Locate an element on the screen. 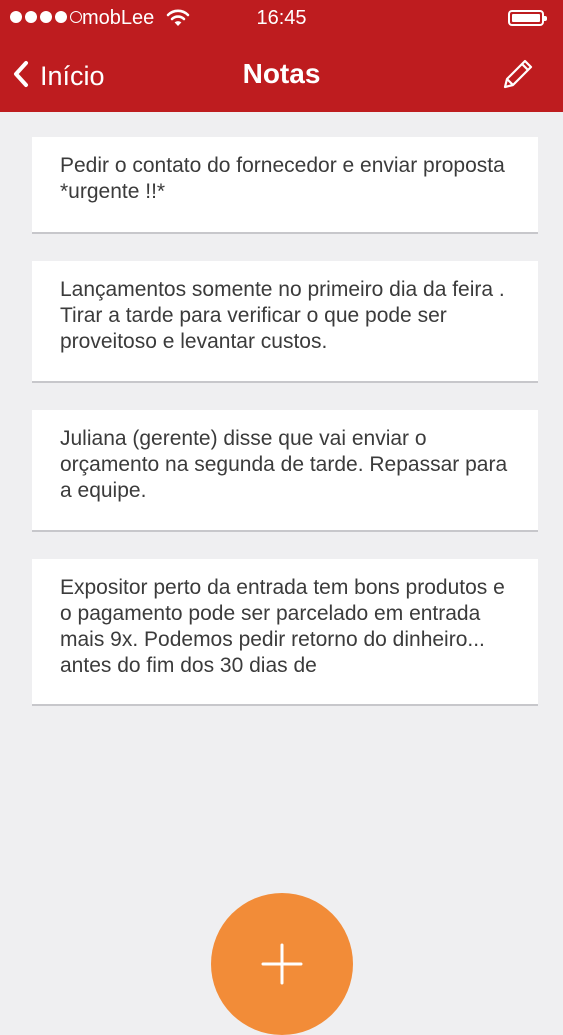 Image resolution: width=563 pixels, height=1035 pixels. page-title: Notas is located at coordinates (281, 73).